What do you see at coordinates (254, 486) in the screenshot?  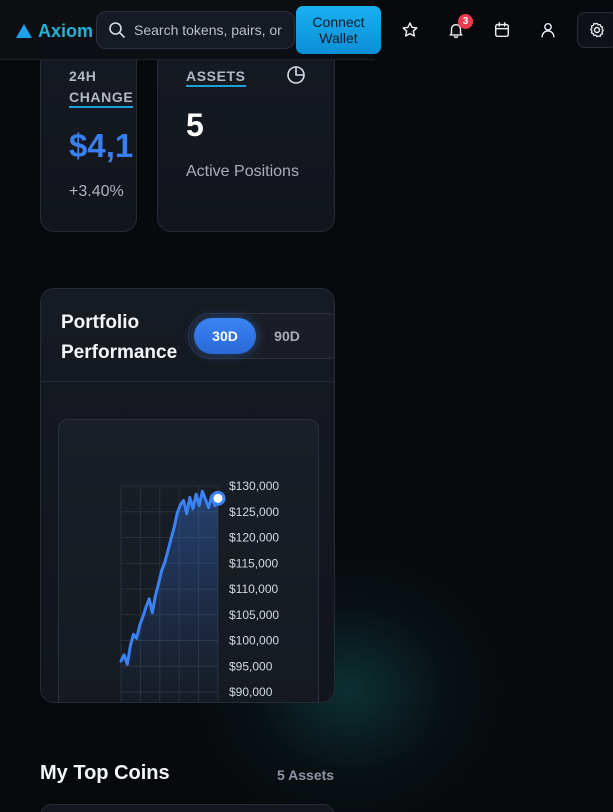 I see `y-tick-label: $130,000` at bounding box center [254, 486].